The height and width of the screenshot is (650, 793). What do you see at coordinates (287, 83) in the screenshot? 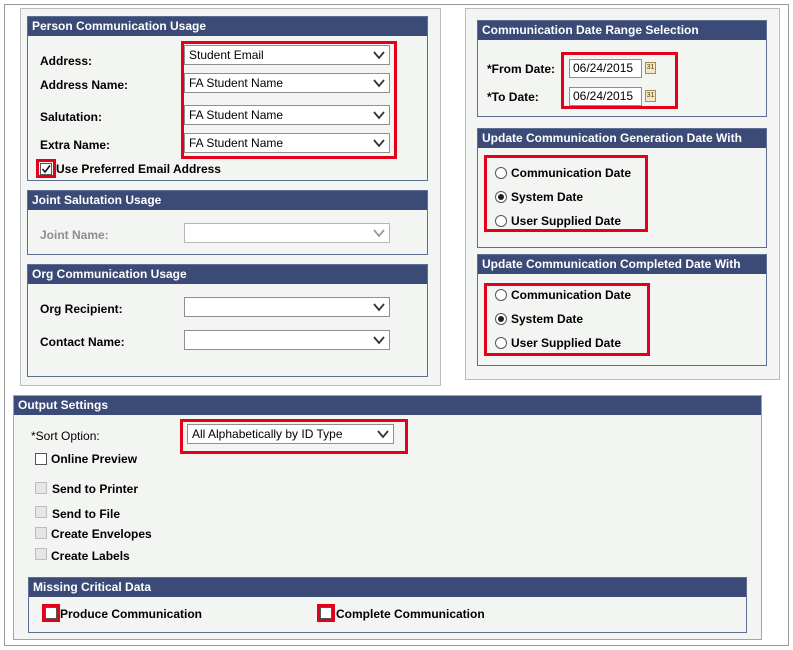
I see `address-name-select: FA Student Name` at bounding box center [287, 83].